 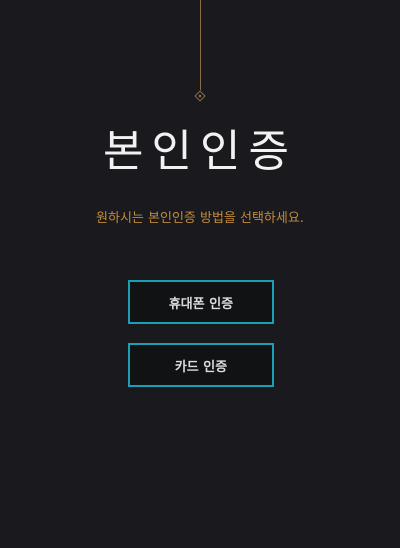 I want to click on page-subtitle: 원하시는 본인인증 방법을 선택하세요., so click(x=200, y=218).